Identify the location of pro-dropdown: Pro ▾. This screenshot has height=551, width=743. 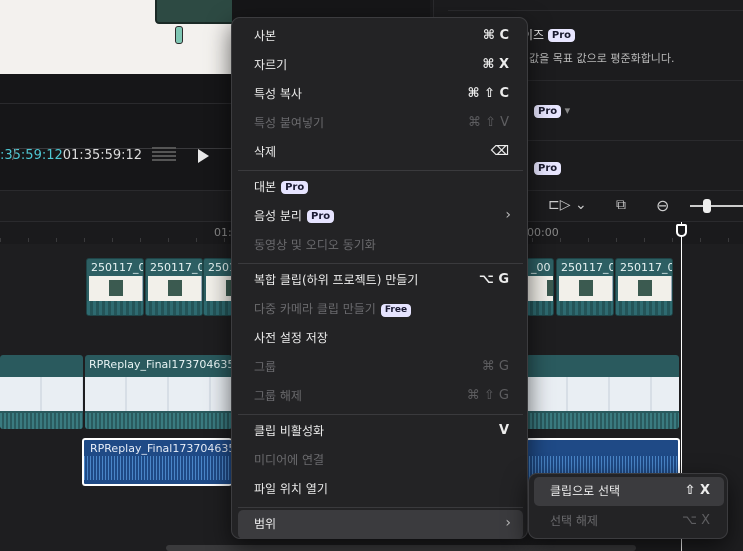
(552, 111).